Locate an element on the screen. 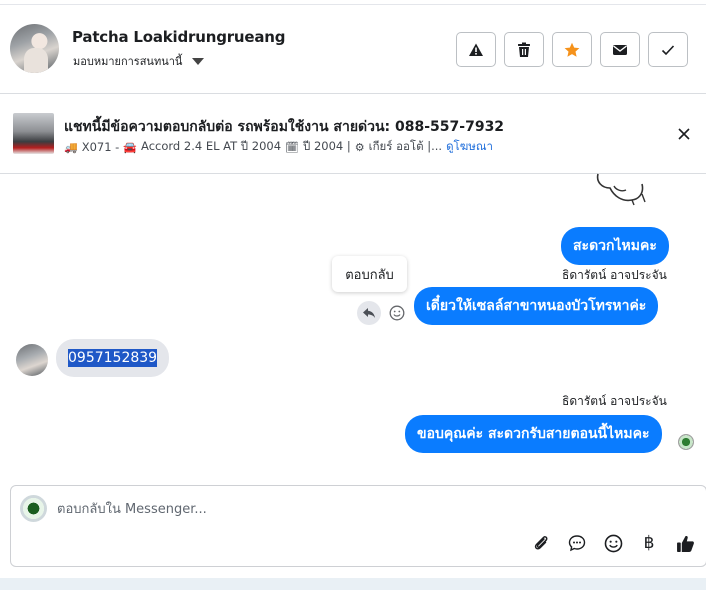 The width and height of the screenshot is (706, 590). truck-icon: 🚚 is located at coordinates (71, 147).